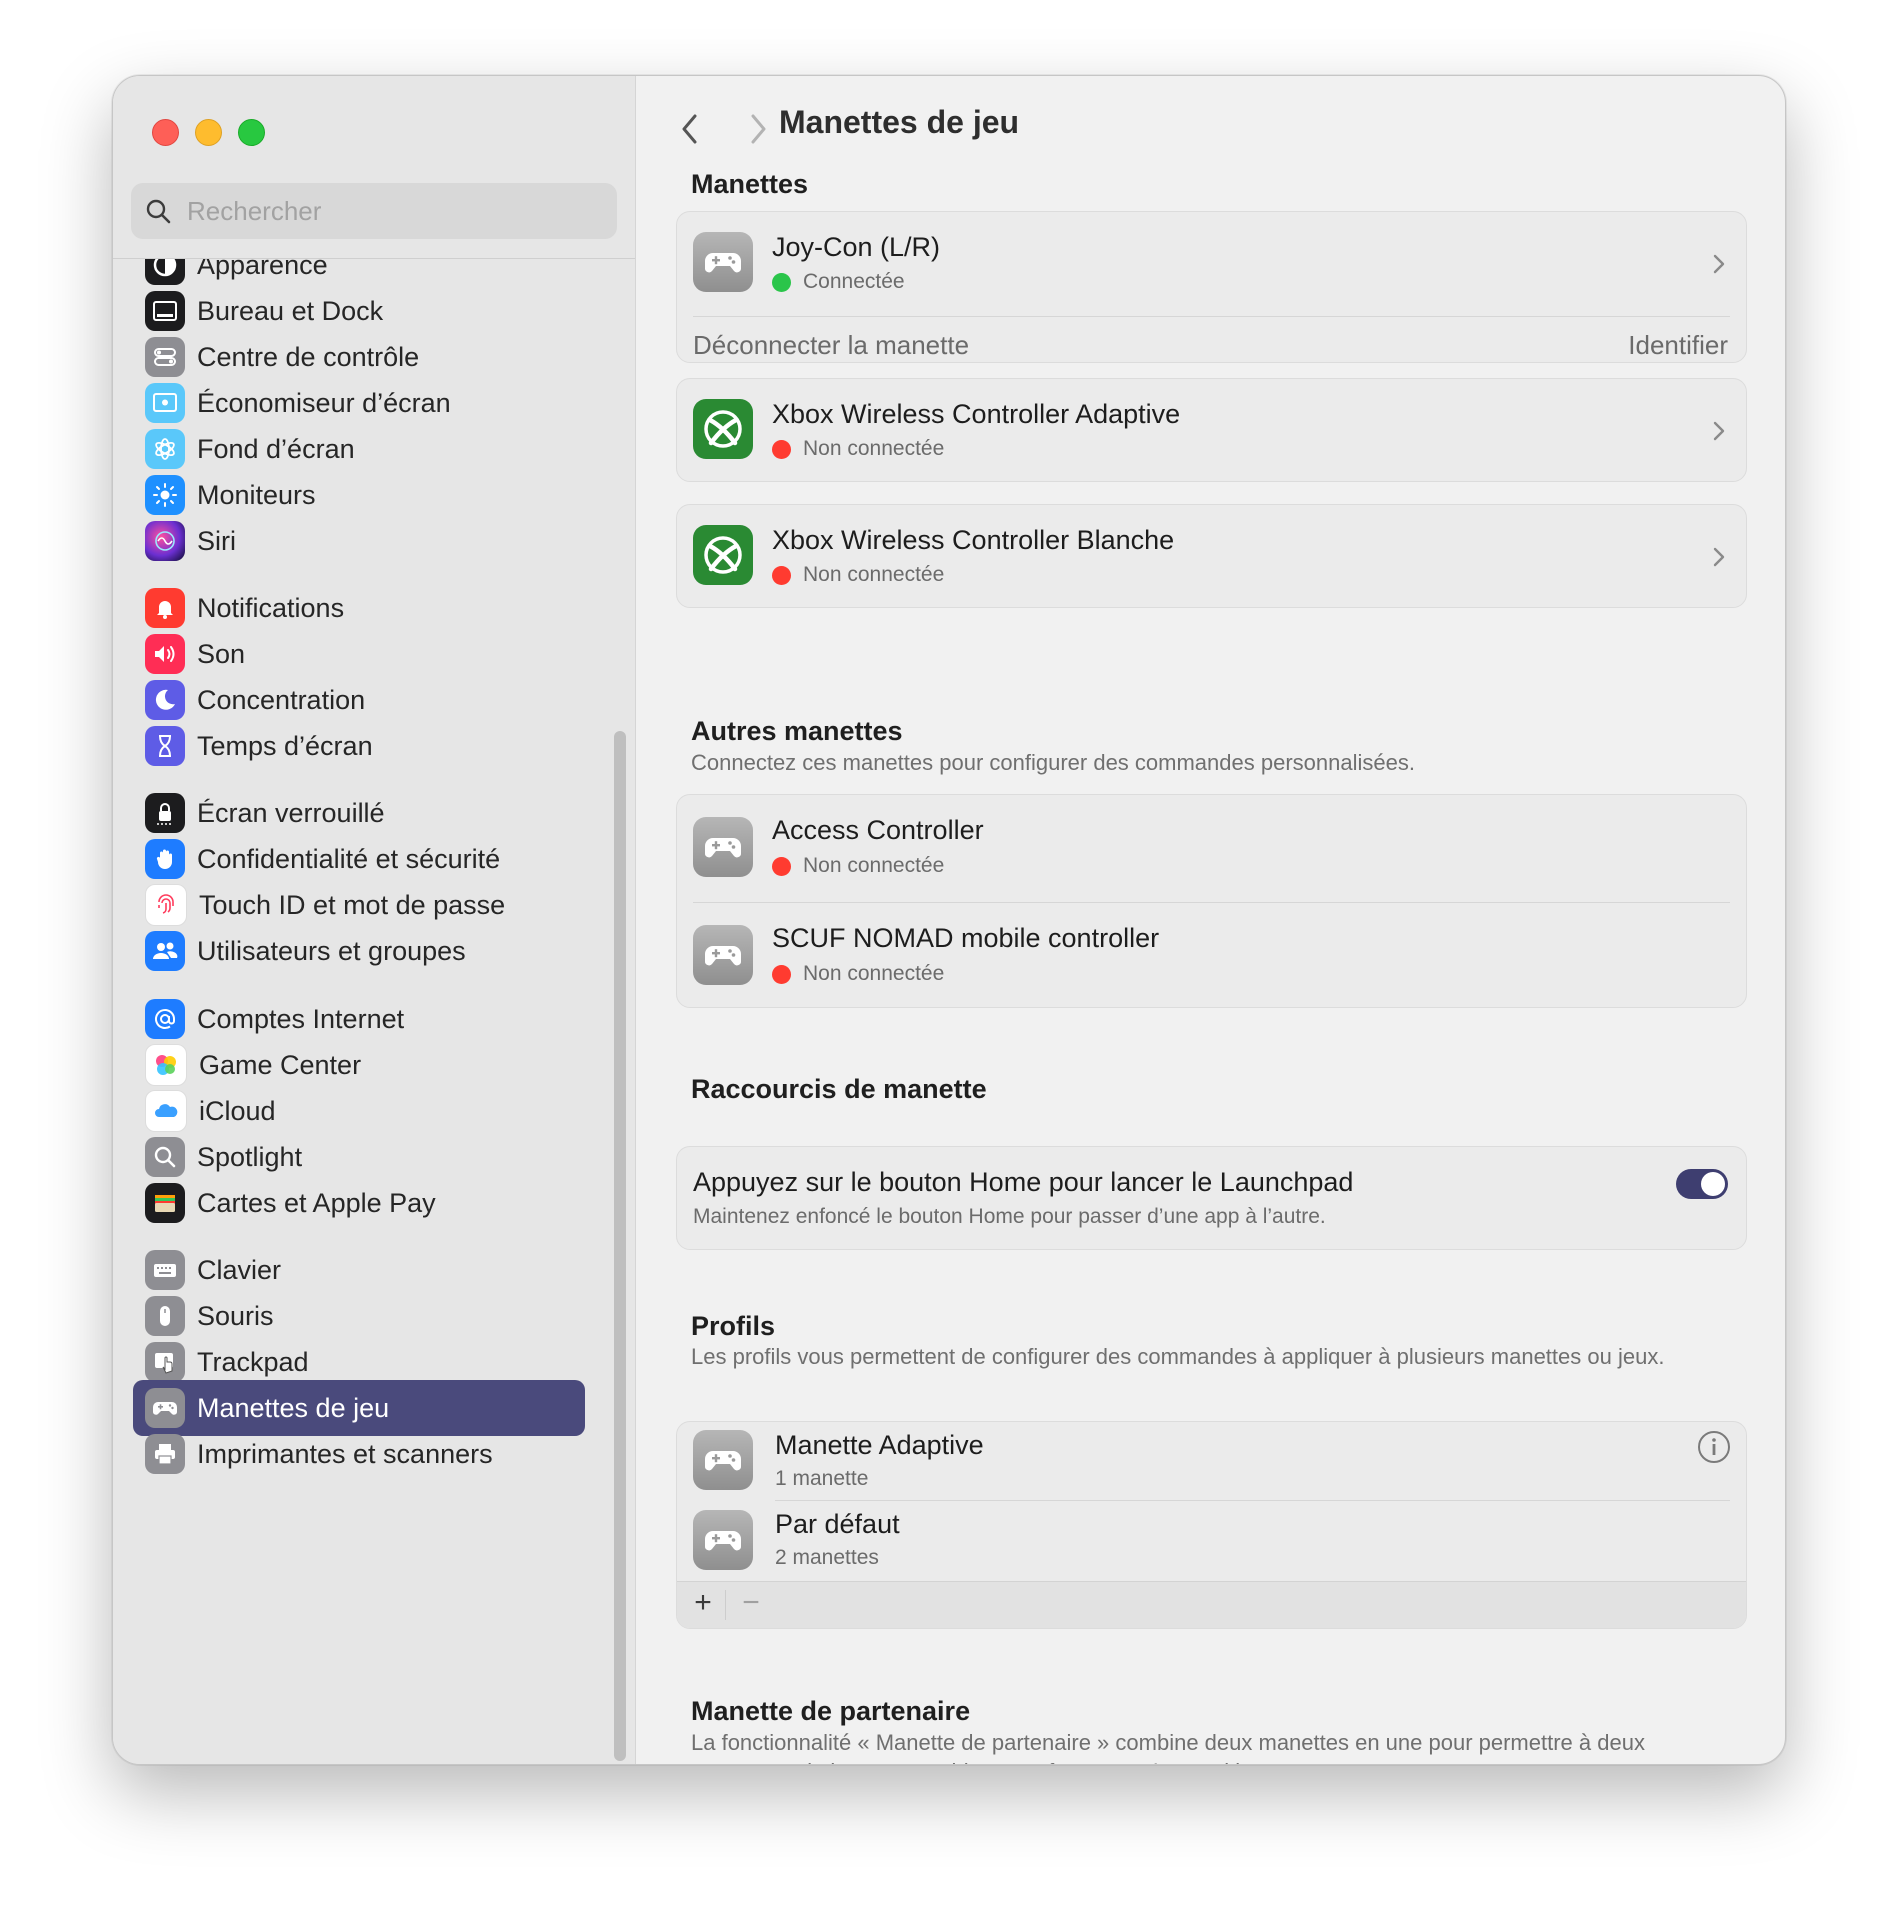 This screenshot has height=1910, width=1894. What do you see at coordinates (276, 448) in the screenshot?
I see `sidebar-item-label: Fond d’écran` at bounding box center [276, 448].